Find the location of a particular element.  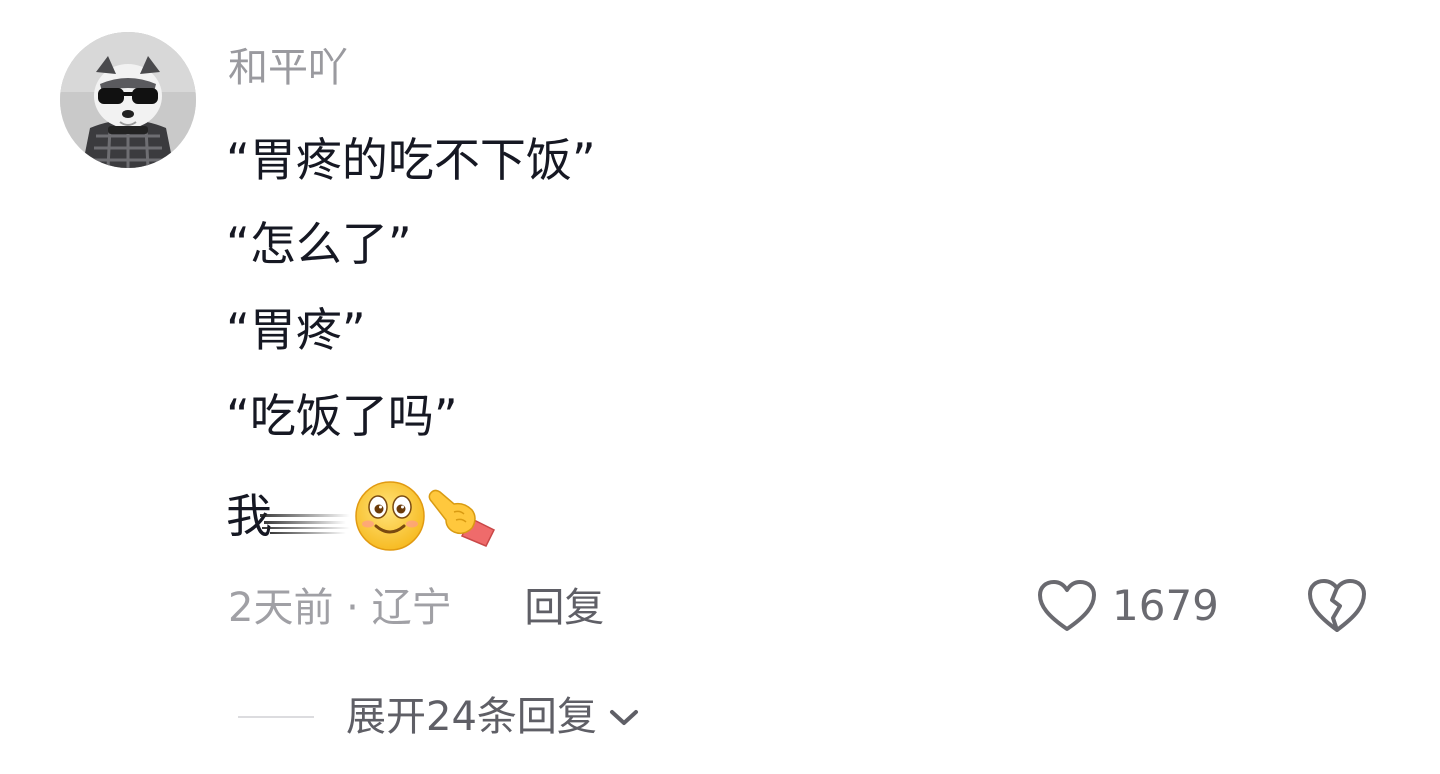

comment-meta-row: 2天前 · 辽宁 回复 is located at coordinates (416, 608).